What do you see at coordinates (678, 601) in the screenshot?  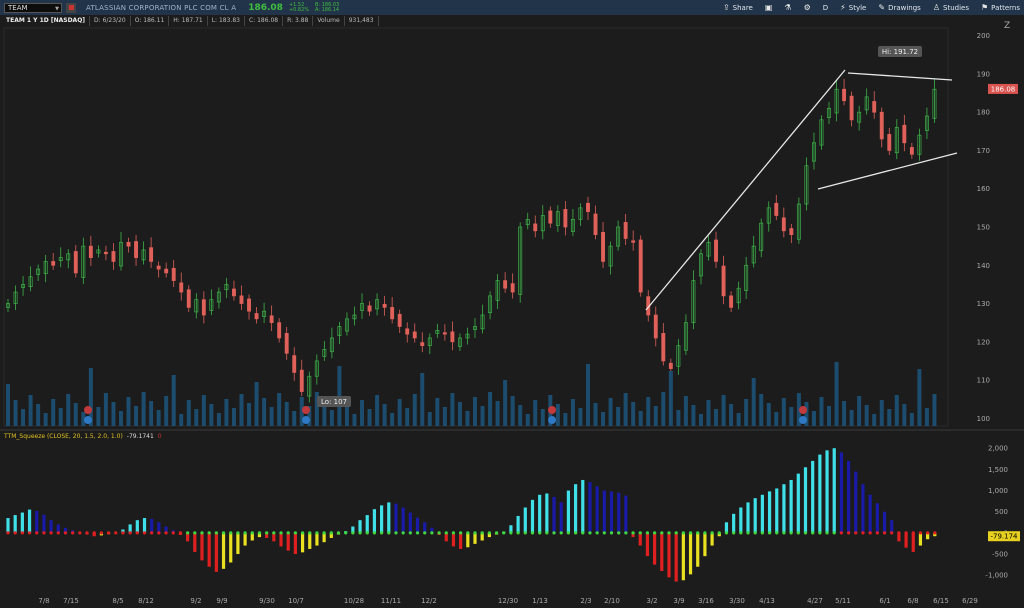 I see `x-tick-label: 3/9` at bounding box center [678, 601].